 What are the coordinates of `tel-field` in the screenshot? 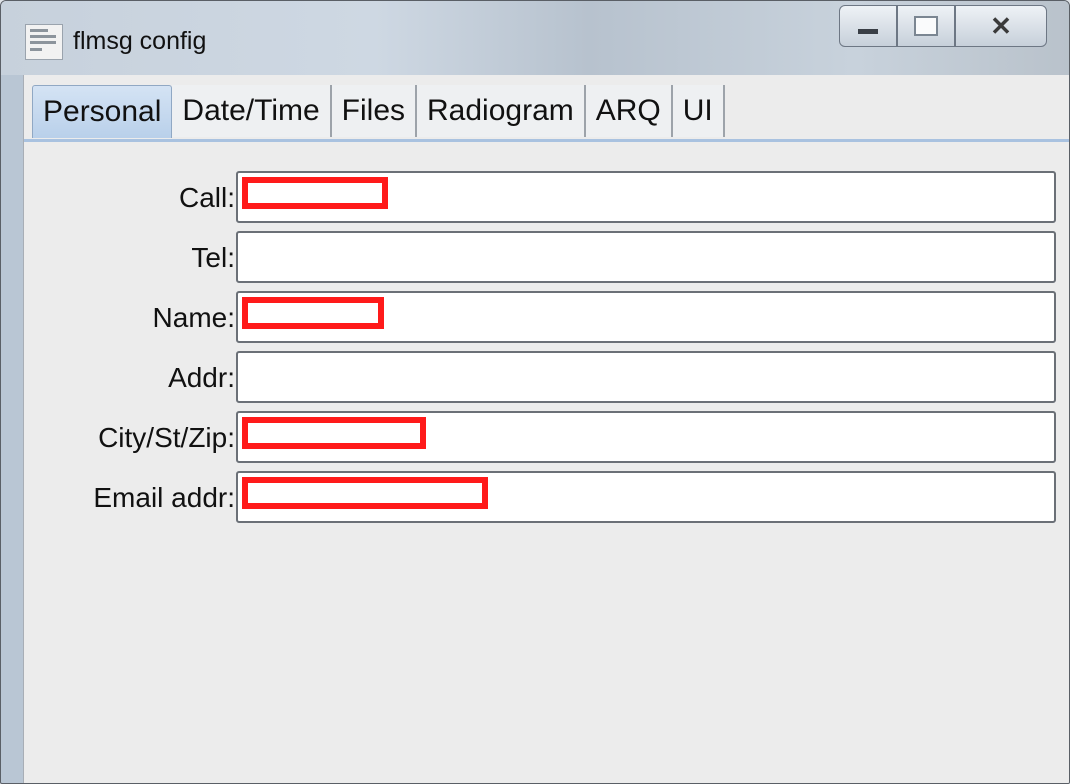 It's located at (646, 257).